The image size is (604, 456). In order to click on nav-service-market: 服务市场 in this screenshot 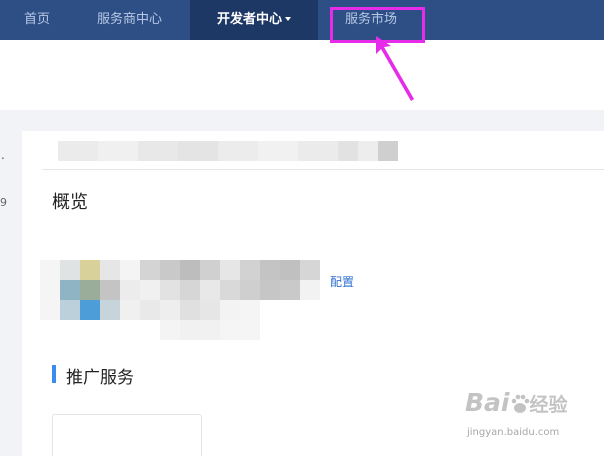, I will do `click(371, 20)`.